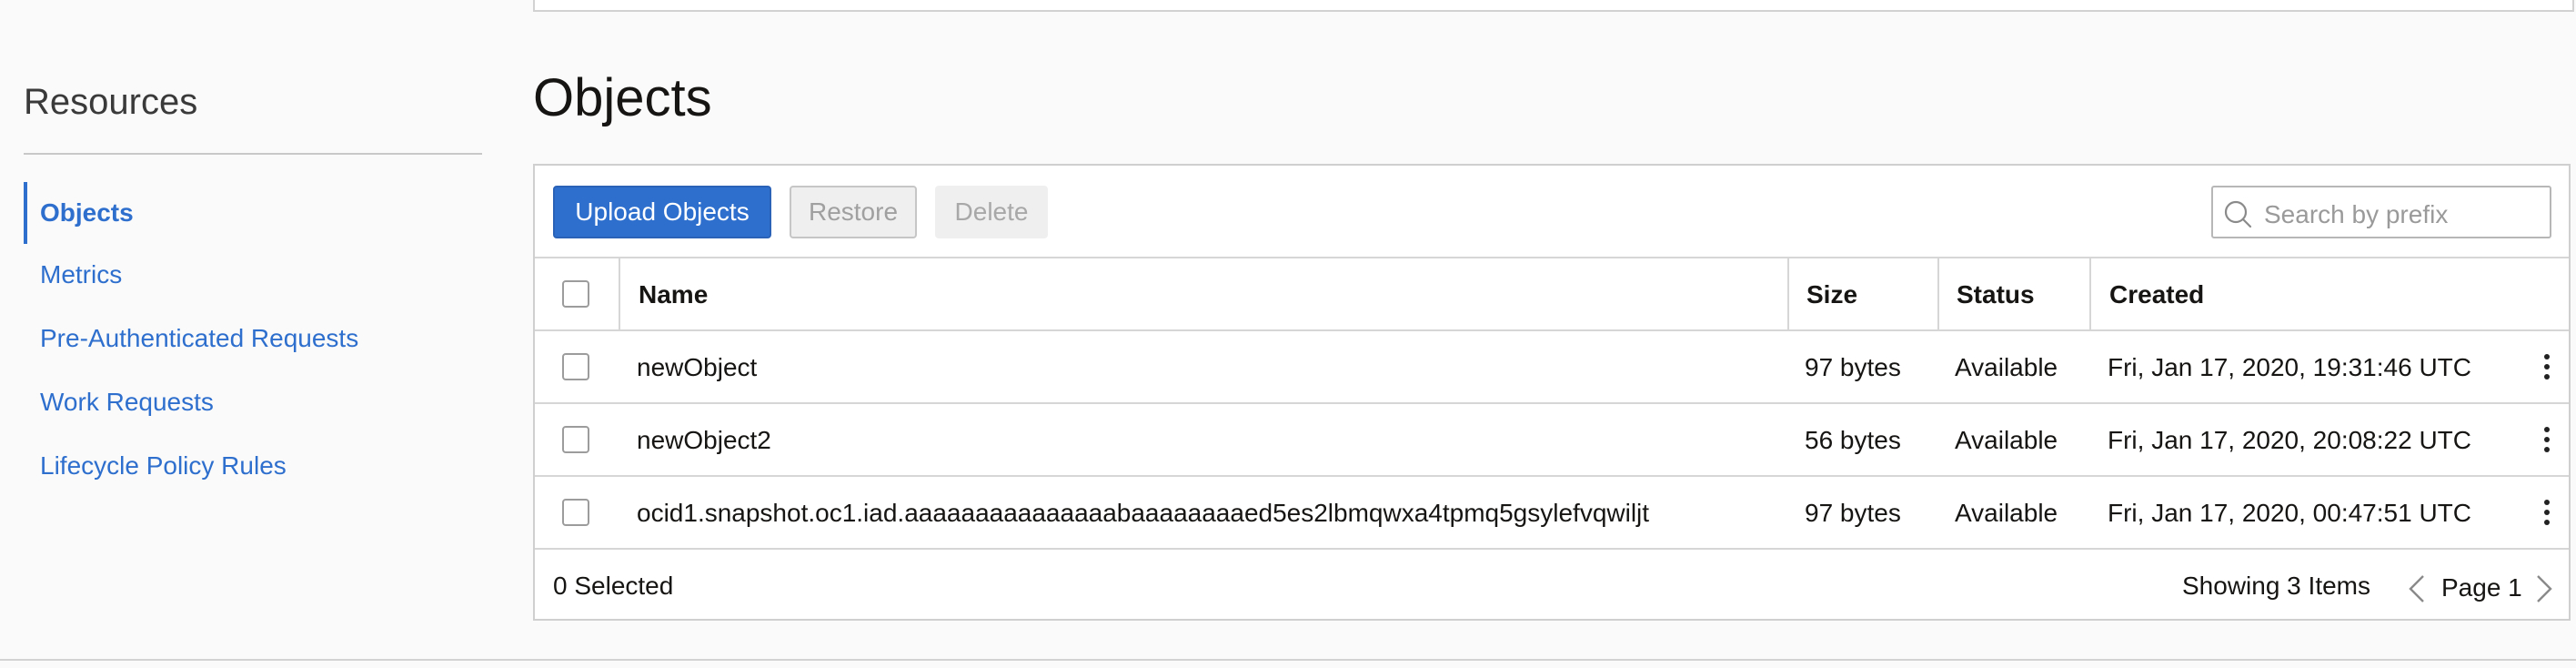 The width and height of the screenshot is (2576, 668). What do you see at coordinates (1552, 330) in the screenshot?
I see `header-divider` at bounding box center [1552, 330].